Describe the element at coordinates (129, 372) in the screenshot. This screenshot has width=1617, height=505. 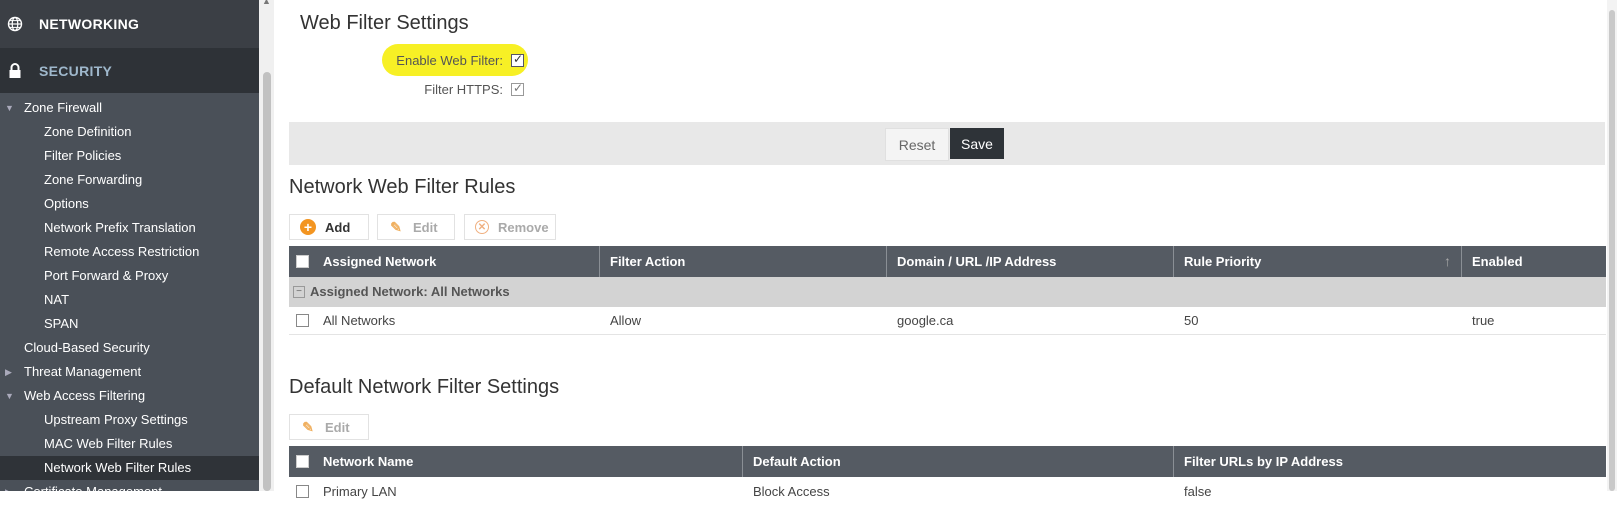
I see `sidebar-item-threat-management: ▶ Threat Management` at that location.